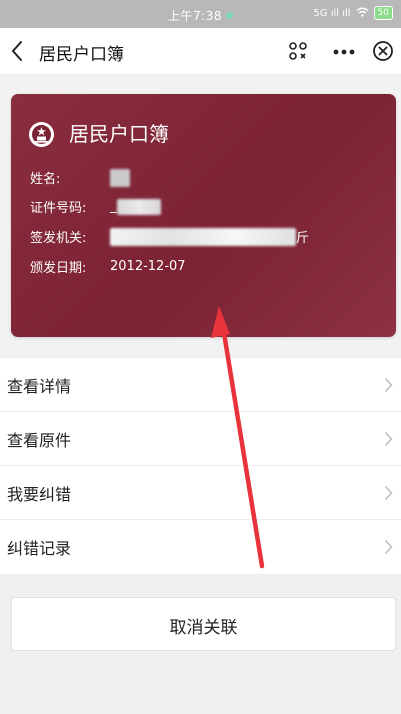 The image size is (401, 714). What do you see at coordinates (200, 439) in the screenshot?
I see `menu-item-view-original: 查看原件` at bounding box center [200, 439].